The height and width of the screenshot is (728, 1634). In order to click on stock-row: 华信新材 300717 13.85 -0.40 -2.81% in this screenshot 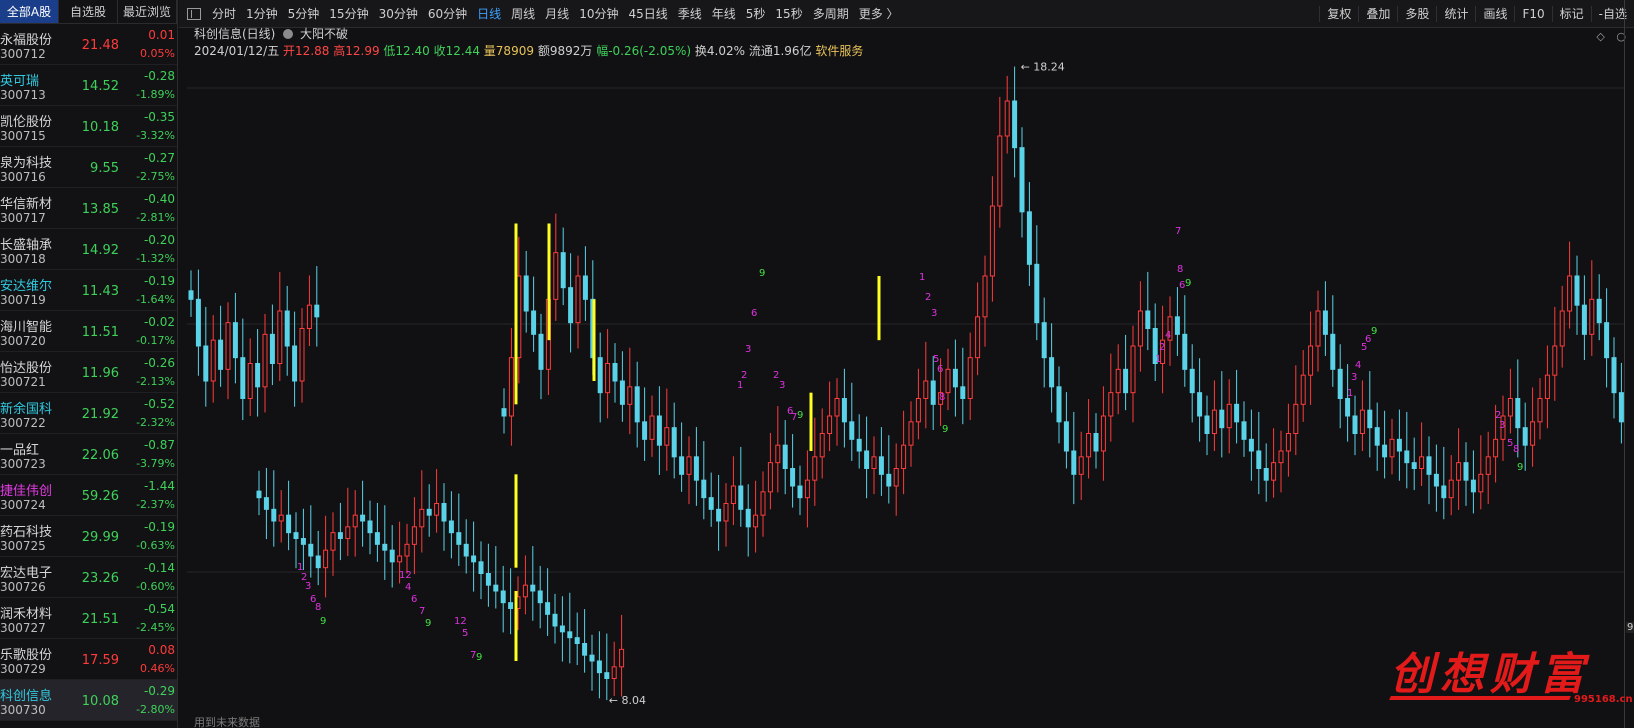, I will do `click(88, 208)`.